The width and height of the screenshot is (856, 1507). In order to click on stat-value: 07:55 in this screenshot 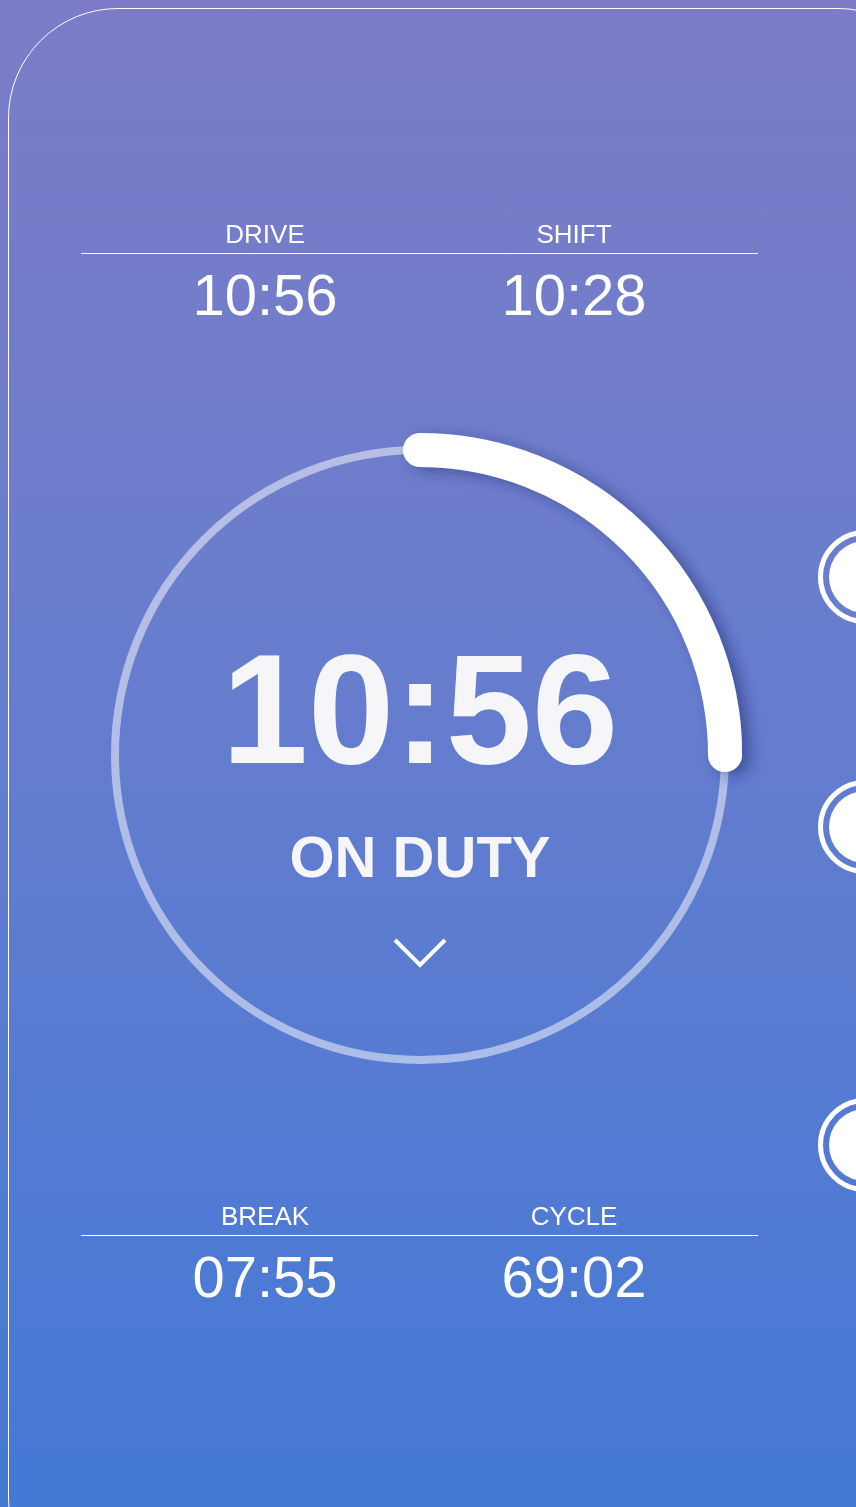, I will do `click(265, 1277)`.